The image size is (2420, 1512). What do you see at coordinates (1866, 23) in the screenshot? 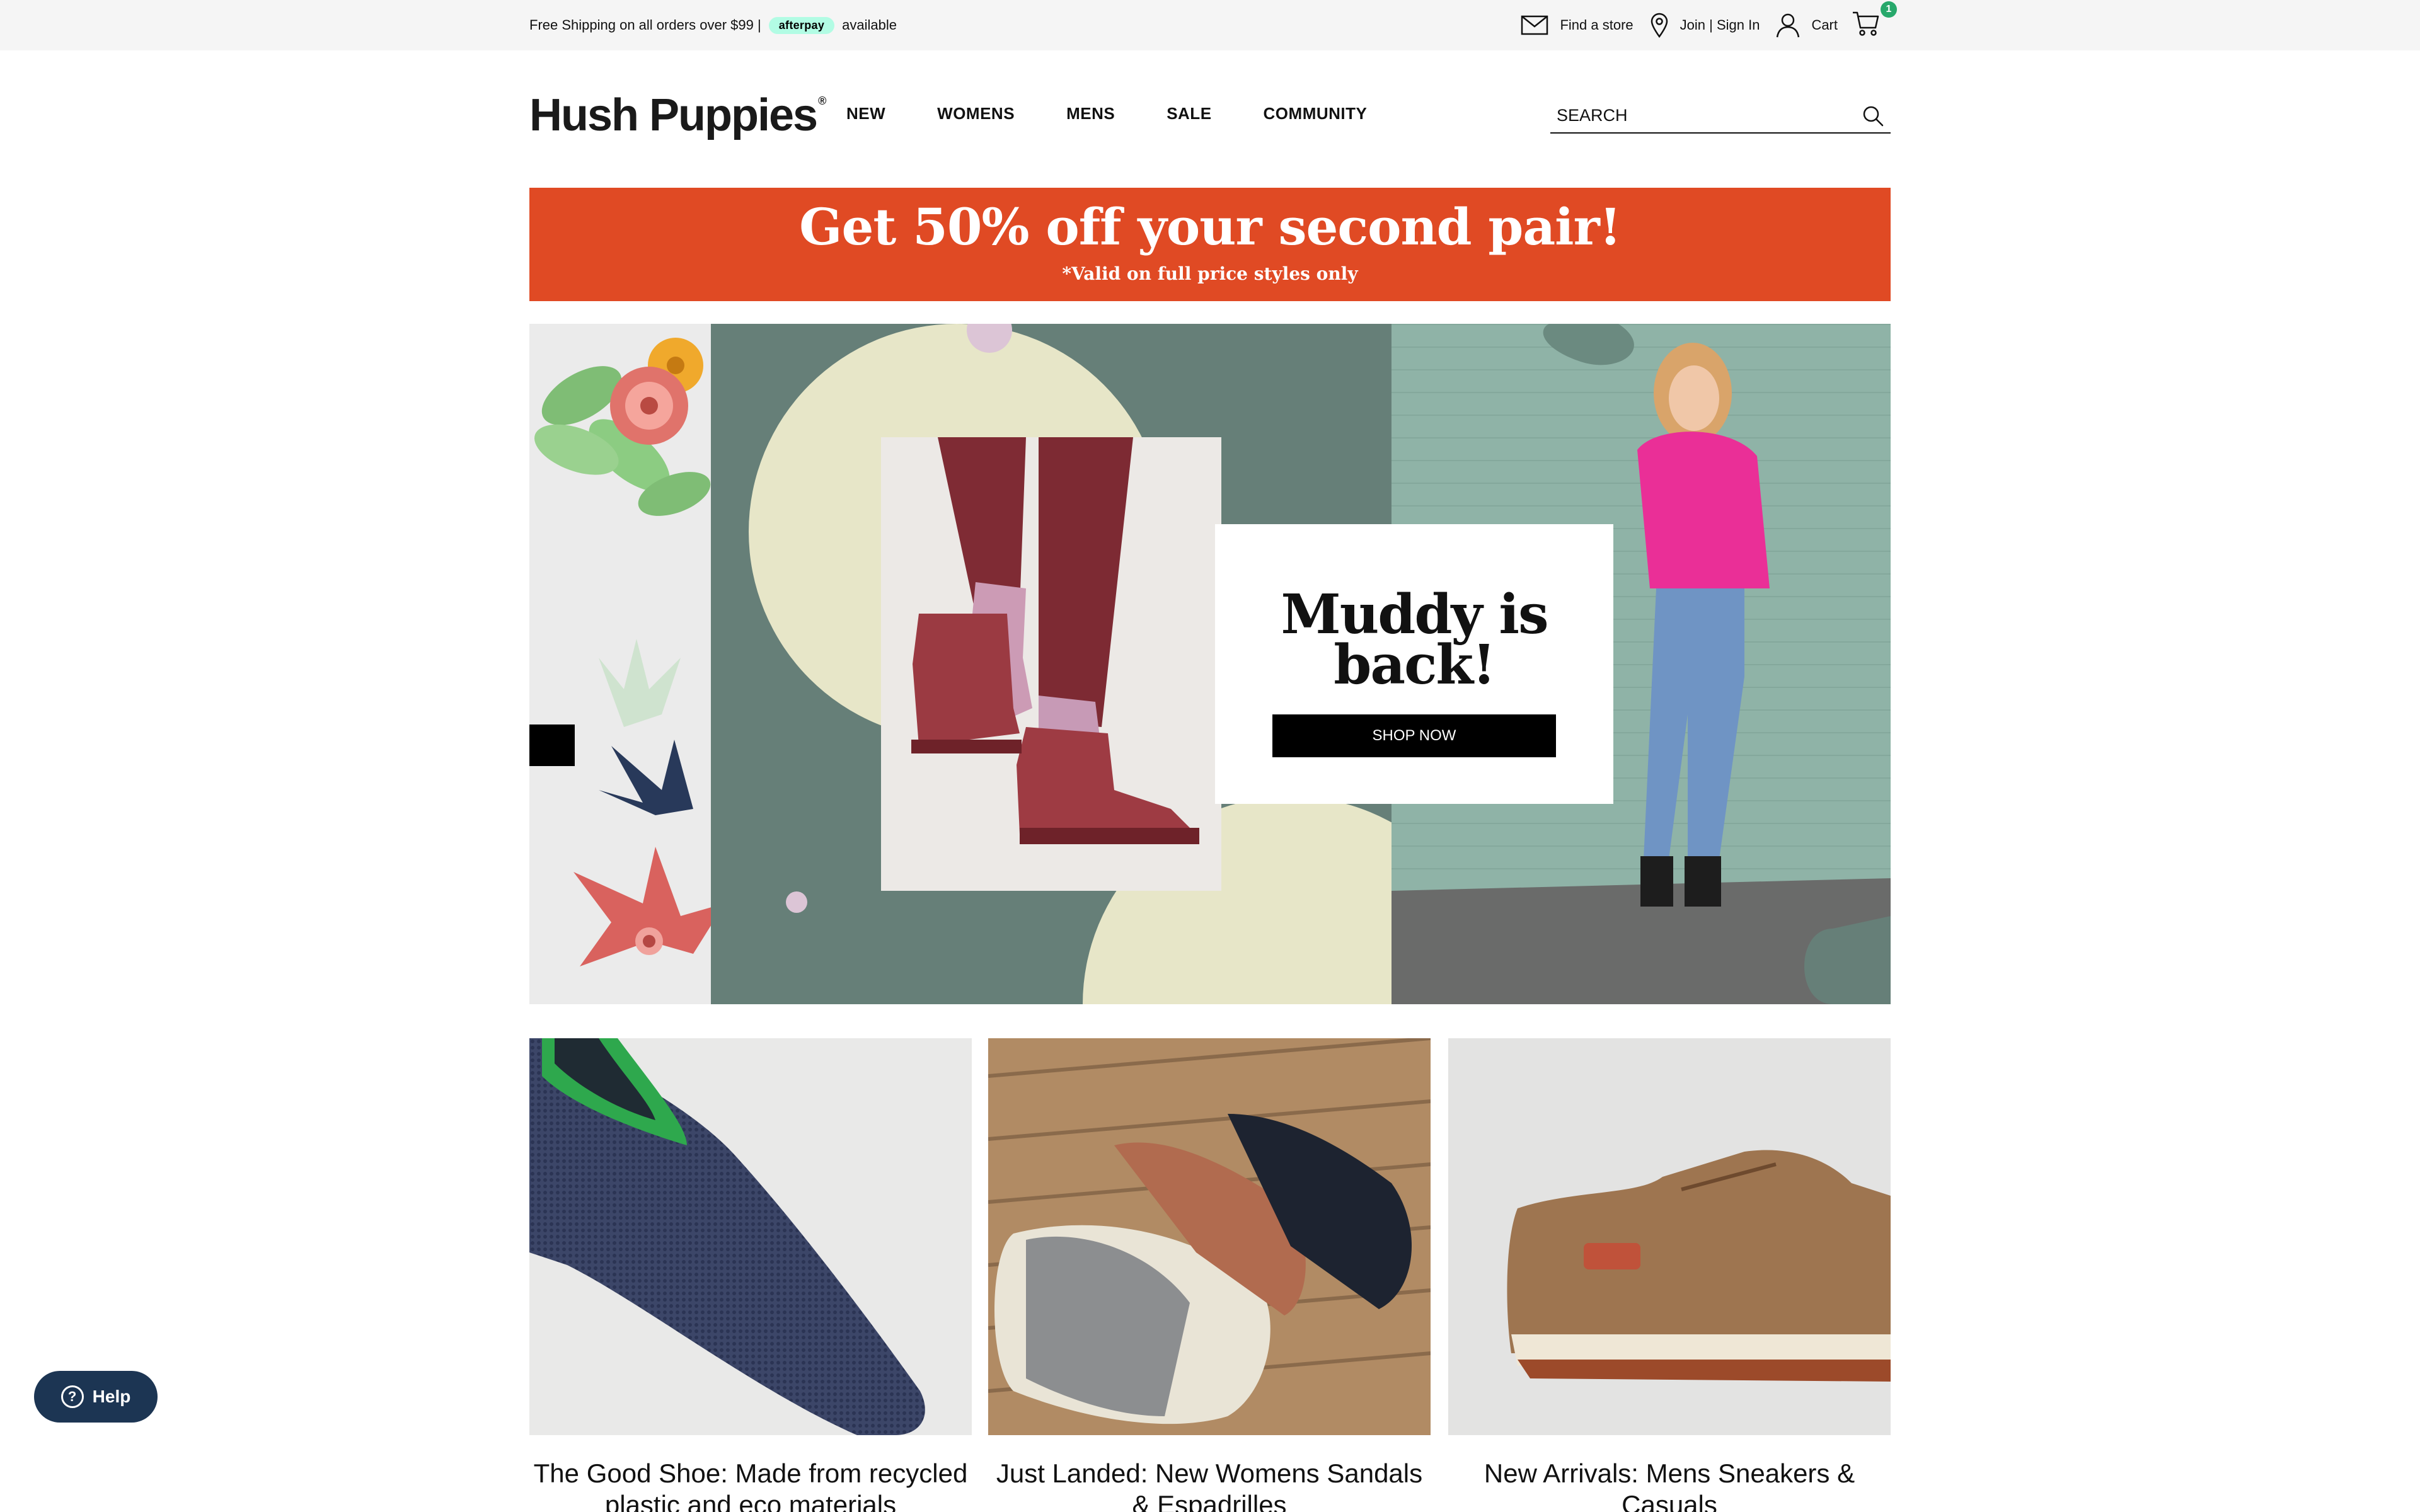
I see `cart-icon` at bounding box center [1866, 23].